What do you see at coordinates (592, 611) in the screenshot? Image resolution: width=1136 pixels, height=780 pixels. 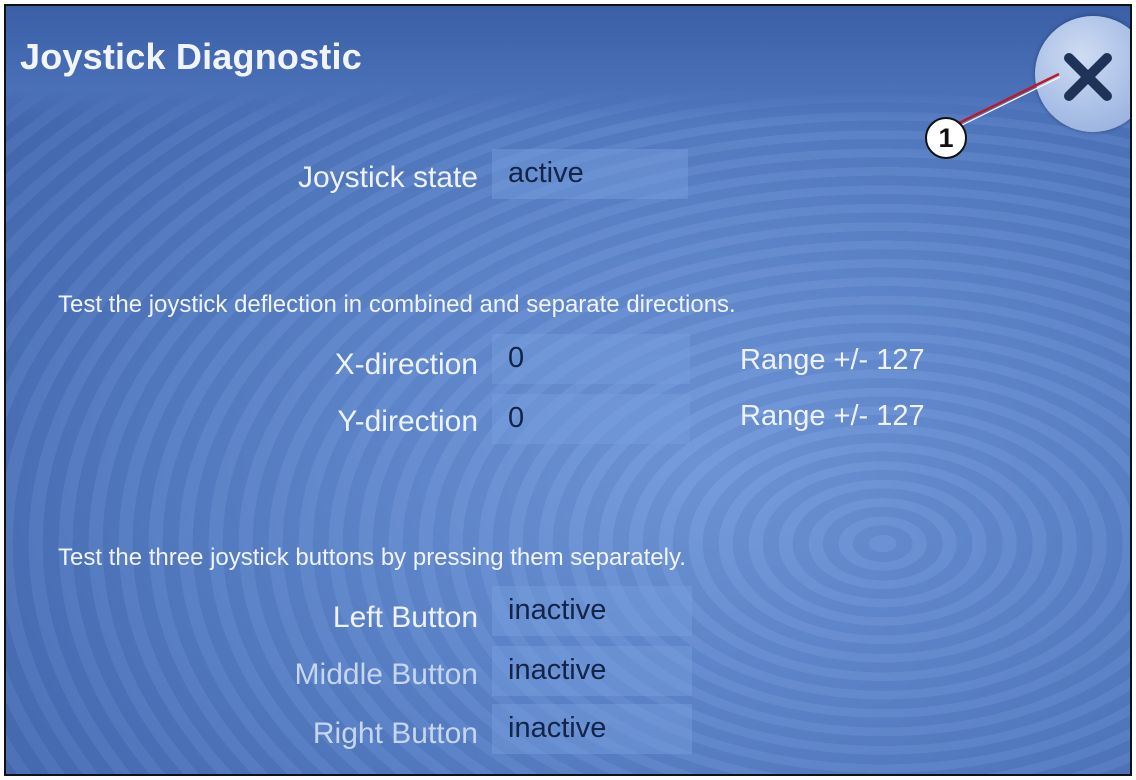 I see `left-button-value: inactive` at bounding box center [592, 611].